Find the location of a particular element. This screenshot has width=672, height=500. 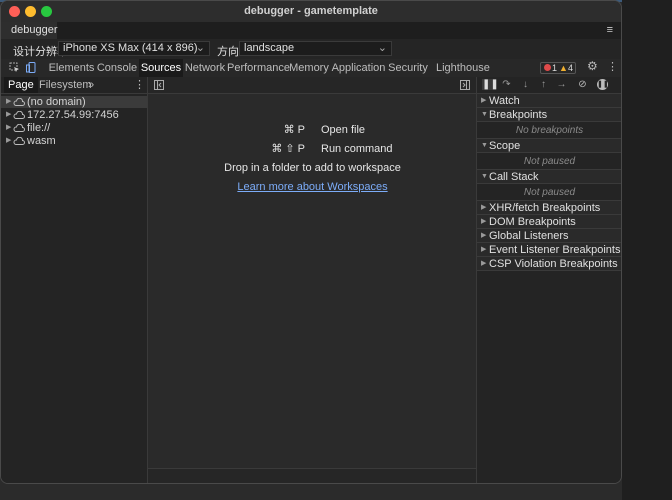

section-title: CSP Violation Breakpoints is located at coordinates (553, 264).